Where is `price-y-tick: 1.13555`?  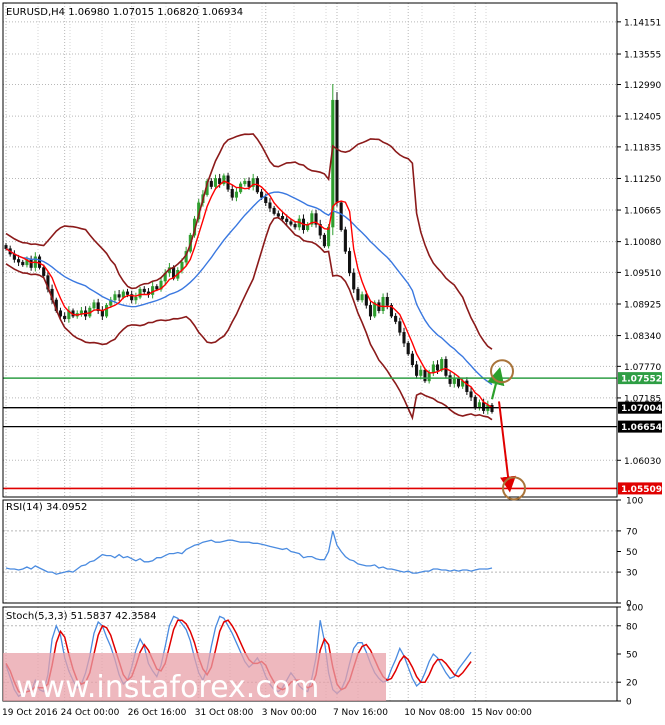 price-y-tick: 1.13555 is located at coordinates (642, 56).